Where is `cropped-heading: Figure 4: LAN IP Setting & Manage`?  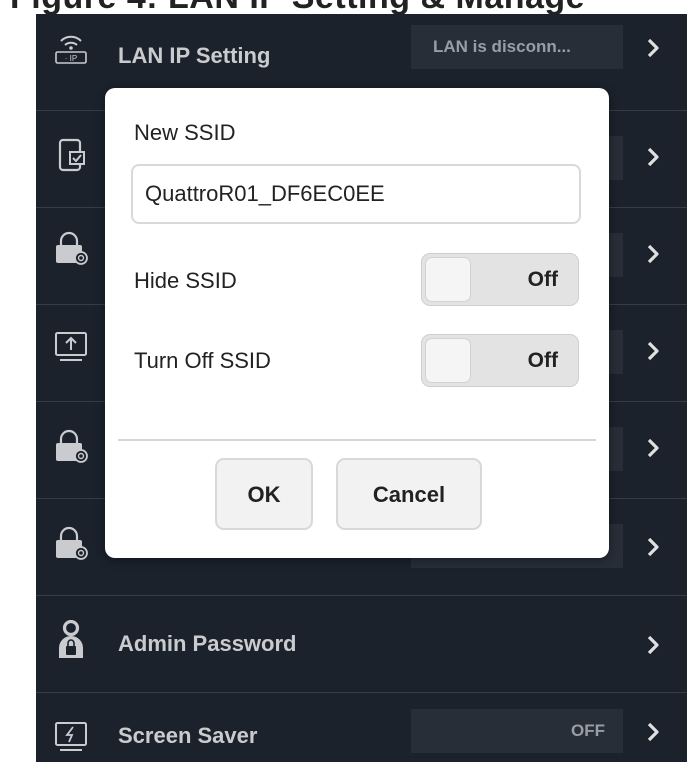
cropped-heading: Figure 4: LAN IP Setting & Manage is located at coordinates (297, 7).